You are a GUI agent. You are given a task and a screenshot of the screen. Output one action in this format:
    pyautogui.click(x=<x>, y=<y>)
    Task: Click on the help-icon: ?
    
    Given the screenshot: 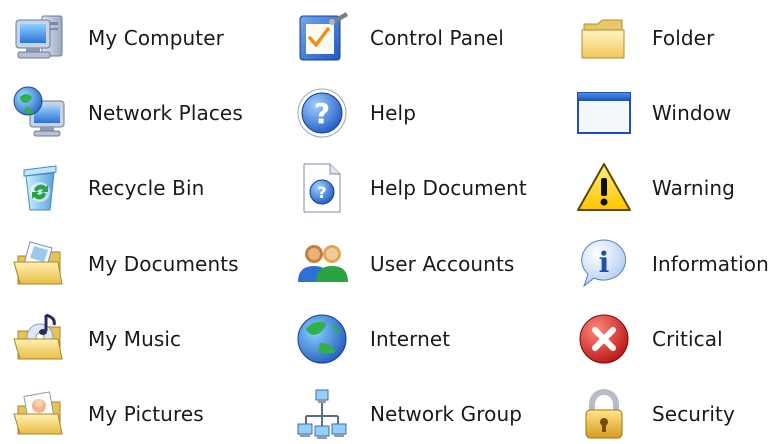 What is the action you would take?
    pyautogui.click(x=322, y=113)
    